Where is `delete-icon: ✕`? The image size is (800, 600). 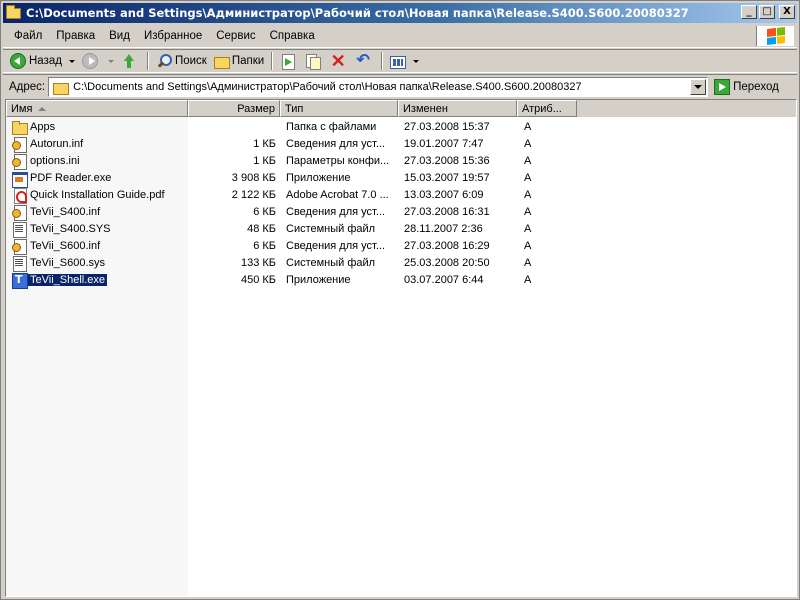
delete-icon: ✕ is located at coordinates (338, 61).